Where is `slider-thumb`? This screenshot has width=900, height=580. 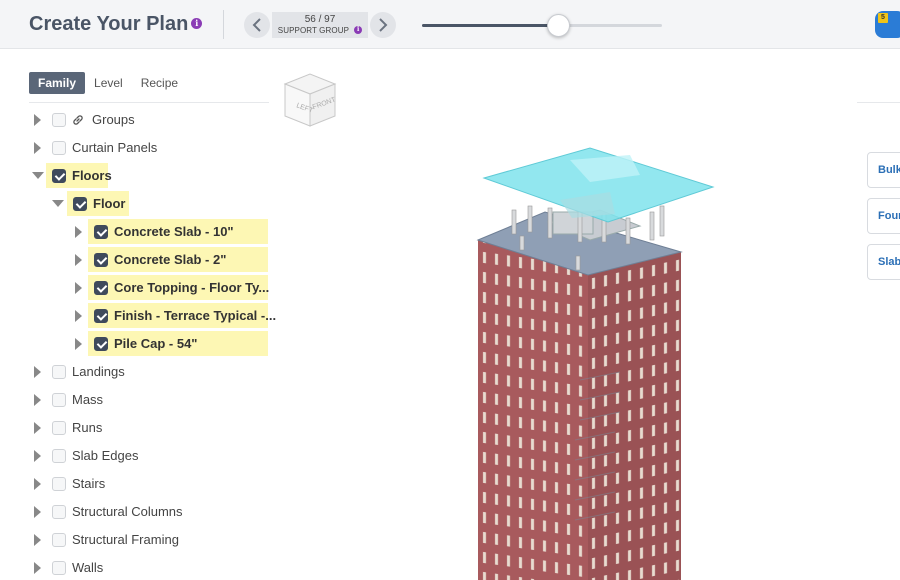 slider-thumb is located at coordinates (559, 25).